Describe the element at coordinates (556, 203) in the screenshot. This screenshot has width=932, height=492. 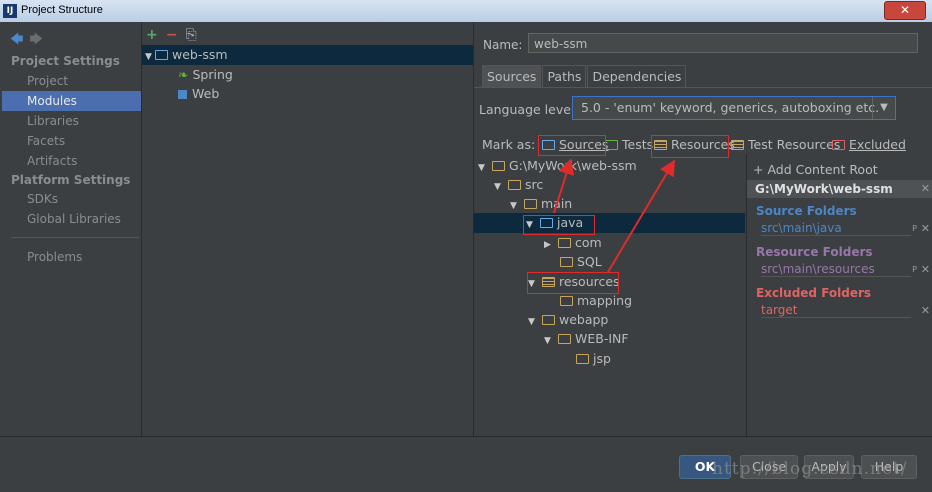
I see `tree-label: main` at that location.